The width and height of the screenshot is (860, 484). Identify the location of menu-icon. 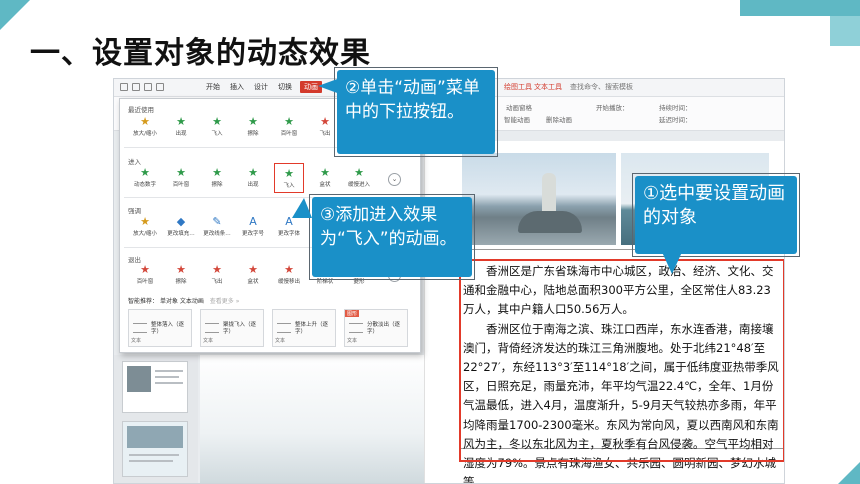
(124, 87).